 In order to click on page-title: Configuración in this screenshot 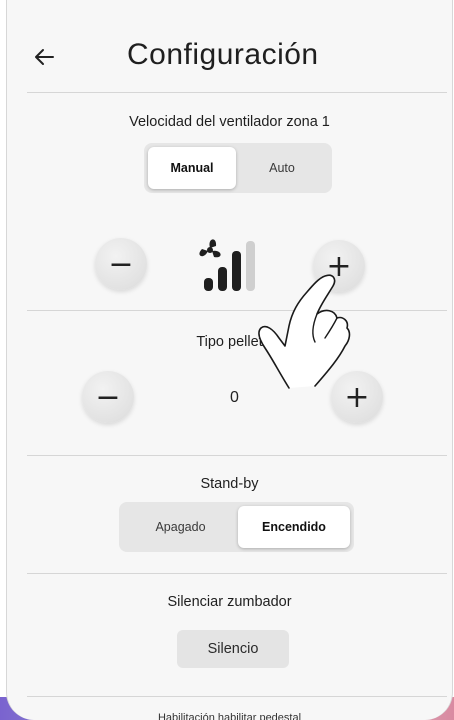, I will do `click(223, 54)`.